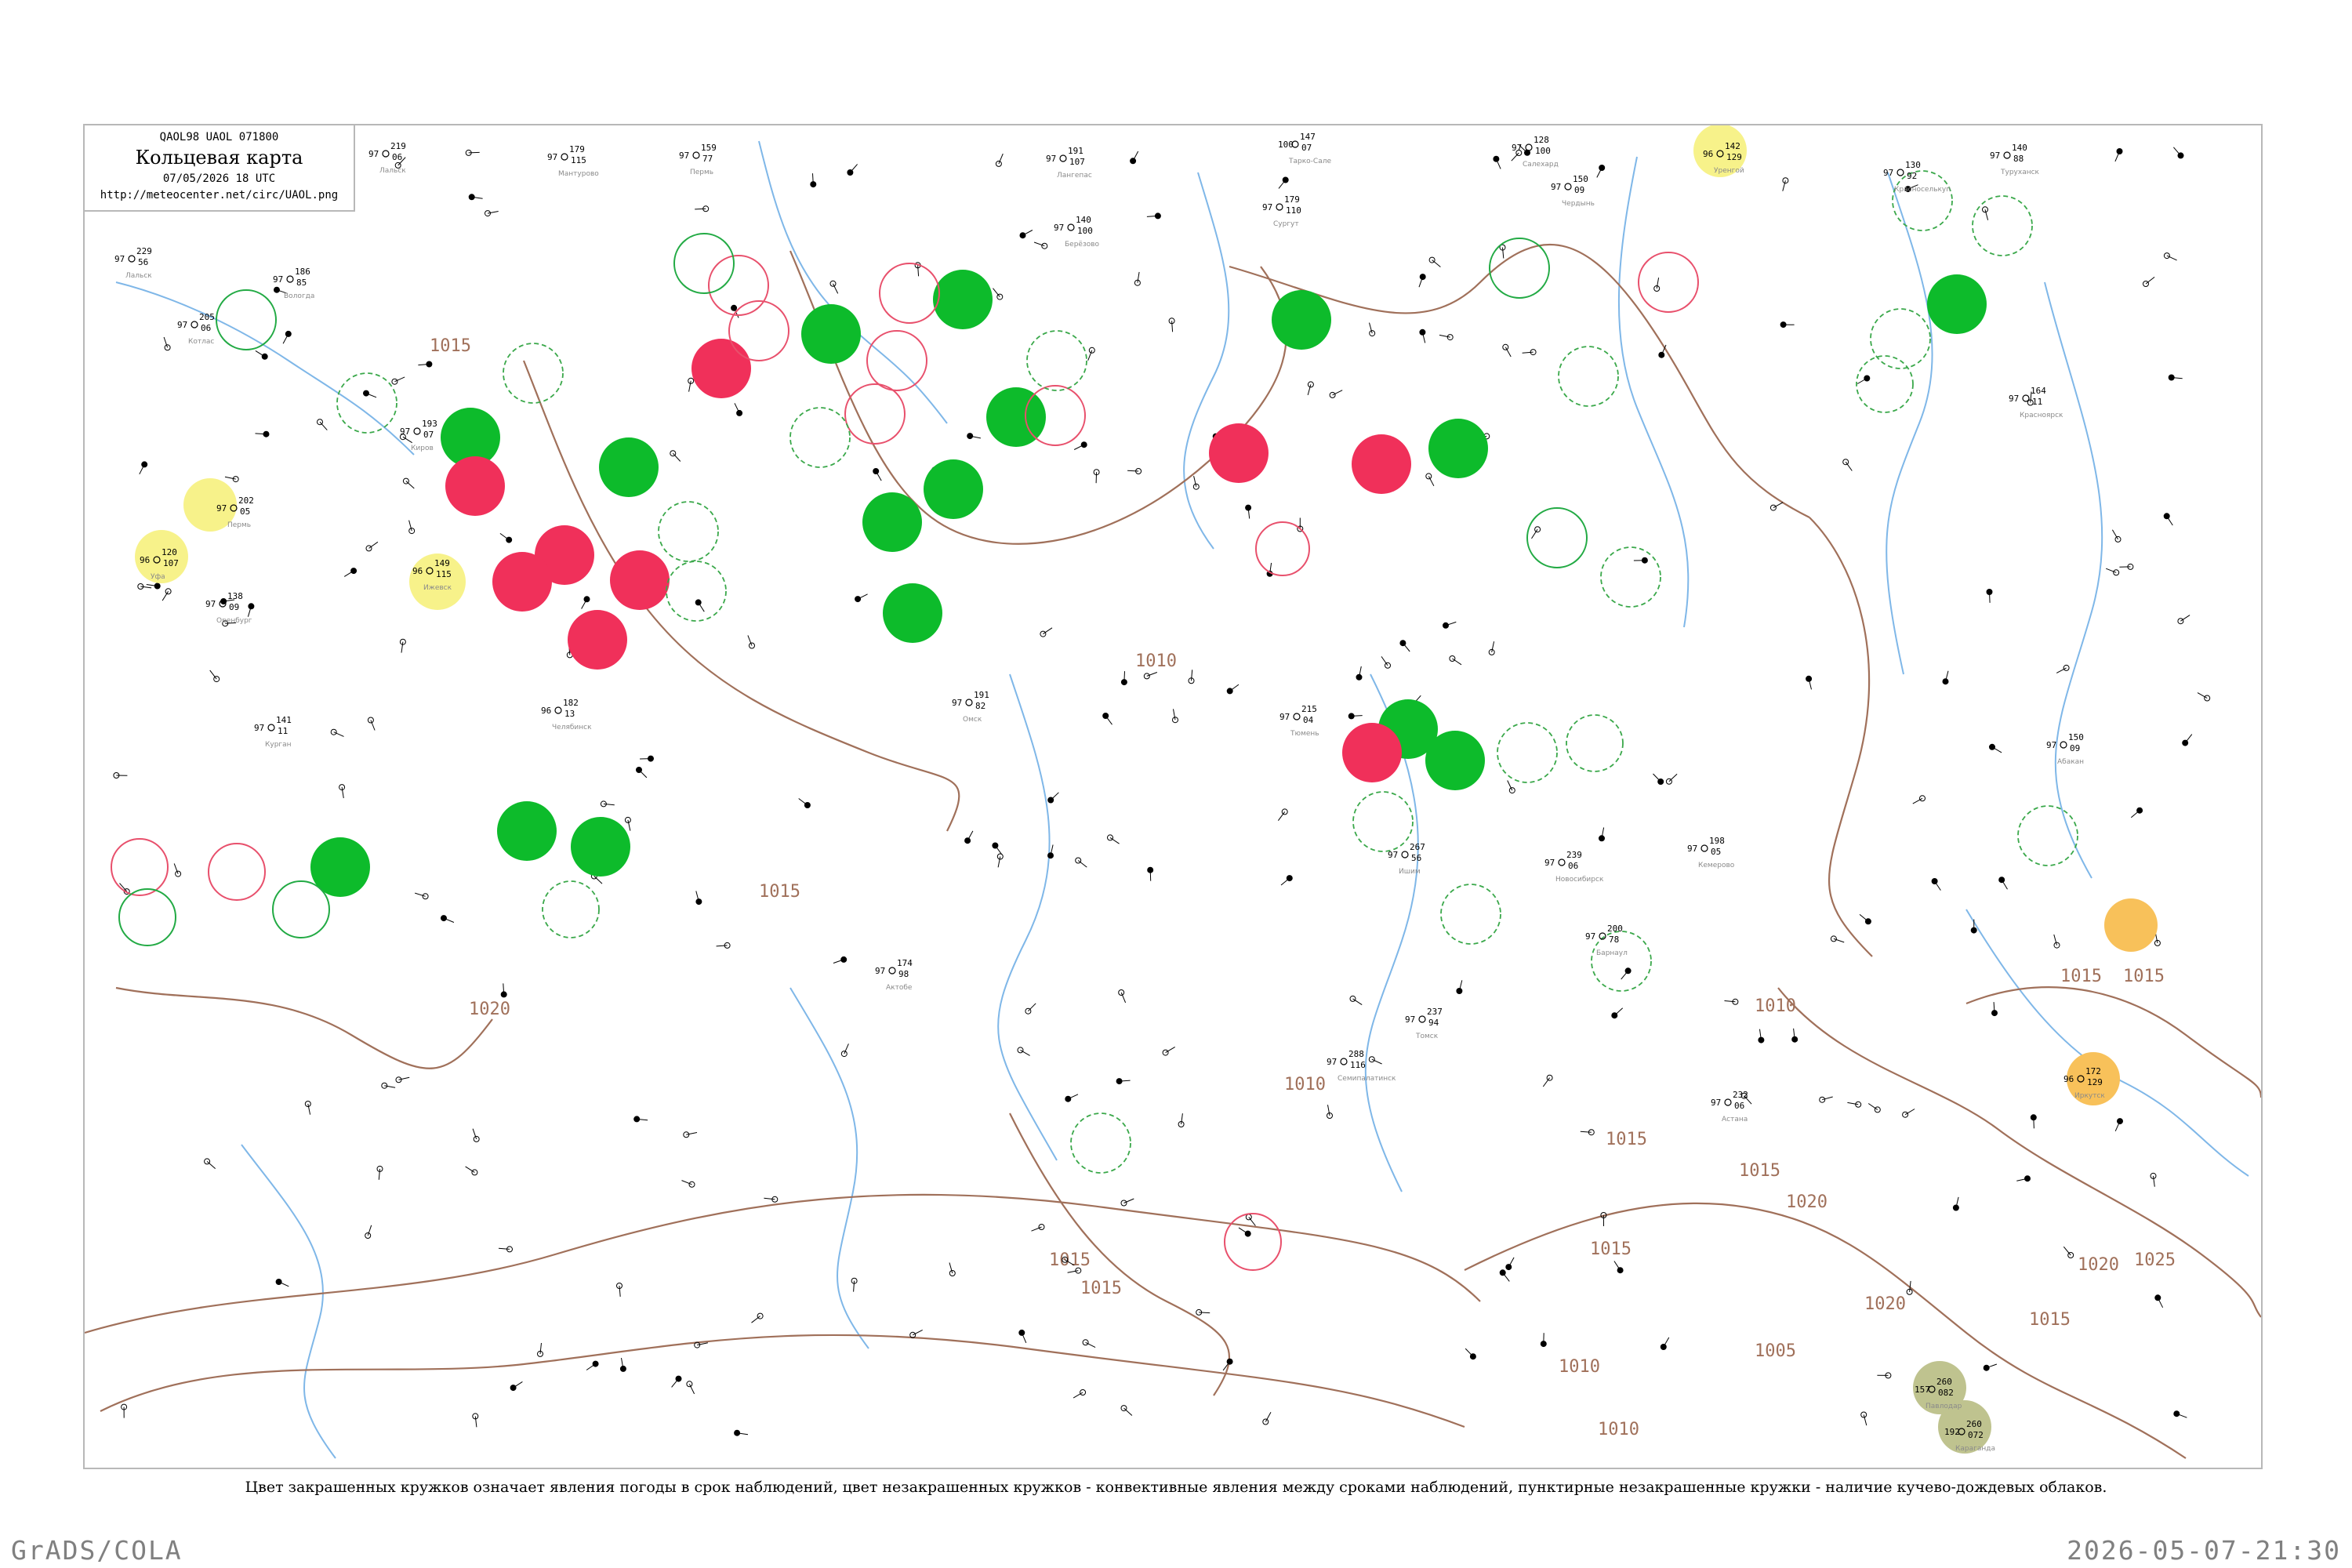 Image resolution: width=2352 pixels, height=1568 pixels. I want to click on station-plot: 239 97 06 Новосибирск, so click(1574, 867).